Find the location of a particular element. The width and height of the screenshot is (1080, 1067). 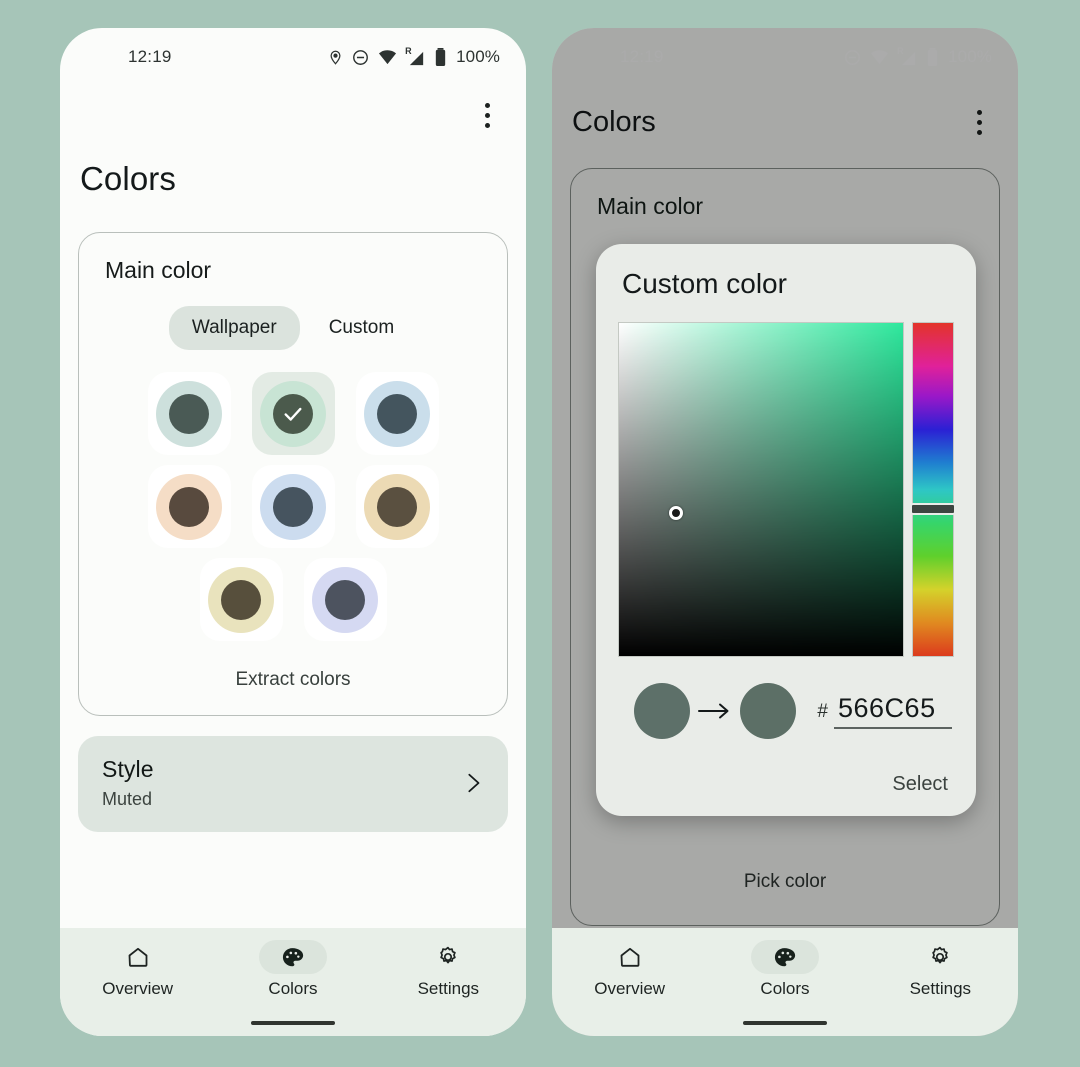

sv-picker-cursor is located at coordinates (675, 512).